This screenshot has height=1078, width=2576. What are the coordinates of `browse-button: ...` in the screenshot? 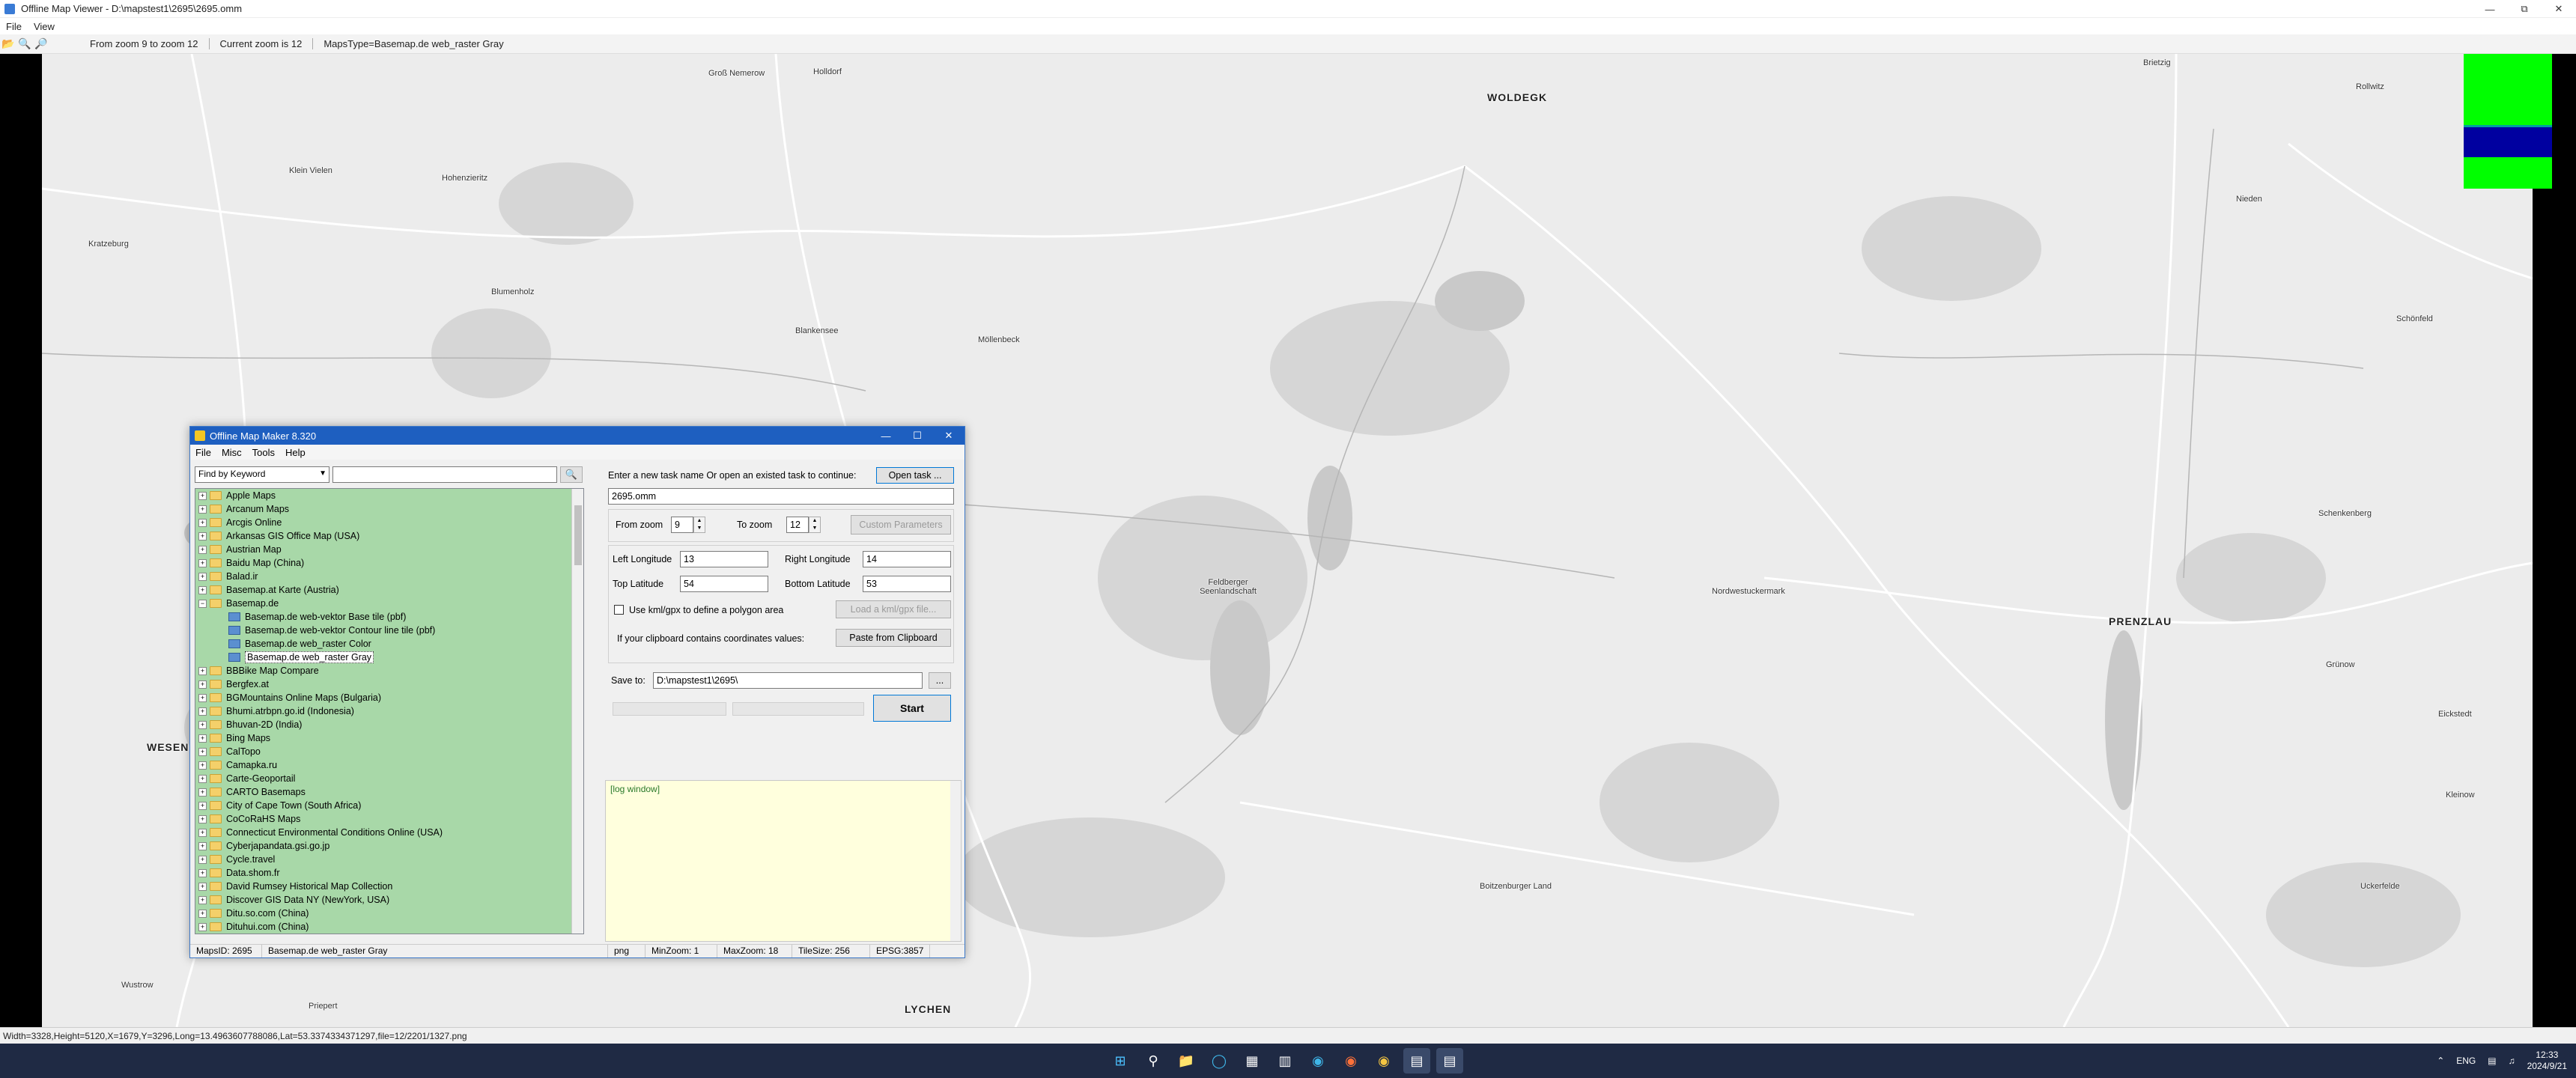 It's located at (940, 680).